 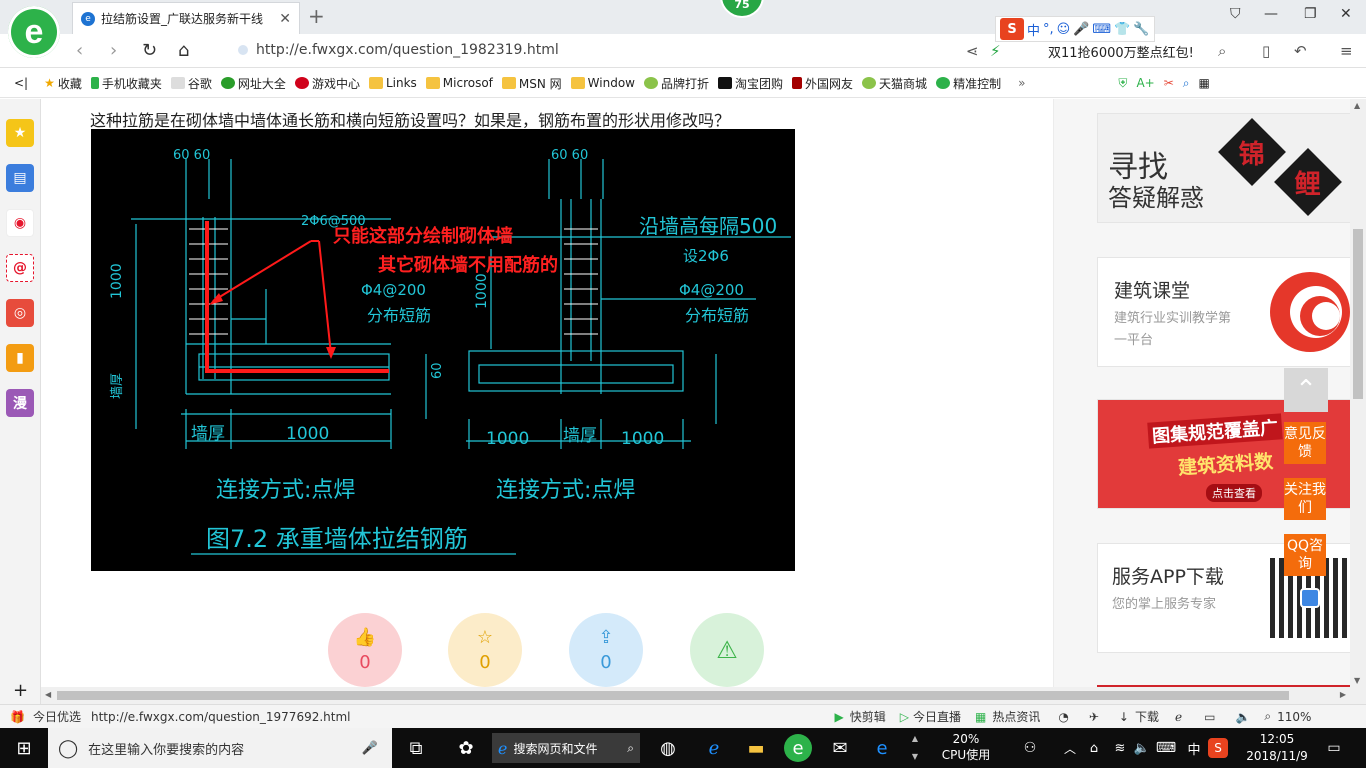 What do you see at coordinates (1218, 748) in the screenshot?
I see `sogou-tray-icon: S` at bounding box center [1218, 748].